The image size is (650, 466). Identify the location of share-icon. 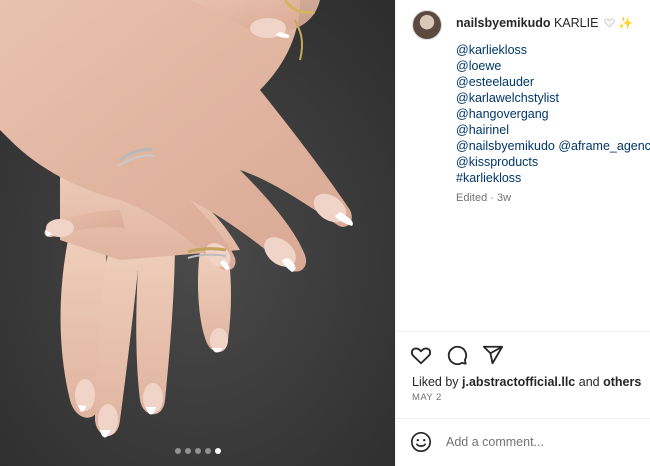
(493, 355).